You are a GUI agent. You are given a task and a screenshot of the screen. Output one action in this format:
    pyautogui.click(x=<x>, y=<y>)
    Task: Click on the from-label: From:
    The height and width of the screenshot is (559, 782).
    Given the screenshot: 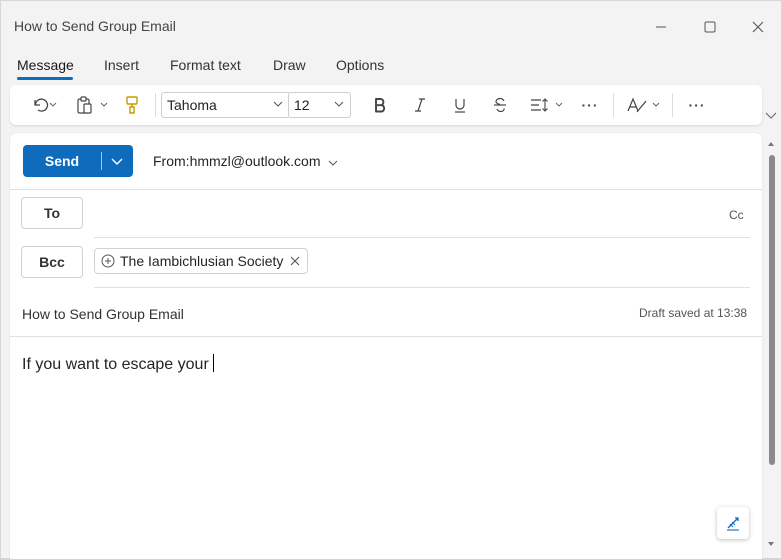 What is the action you would take?
    pyautogui.click(x=171, y=161)
    